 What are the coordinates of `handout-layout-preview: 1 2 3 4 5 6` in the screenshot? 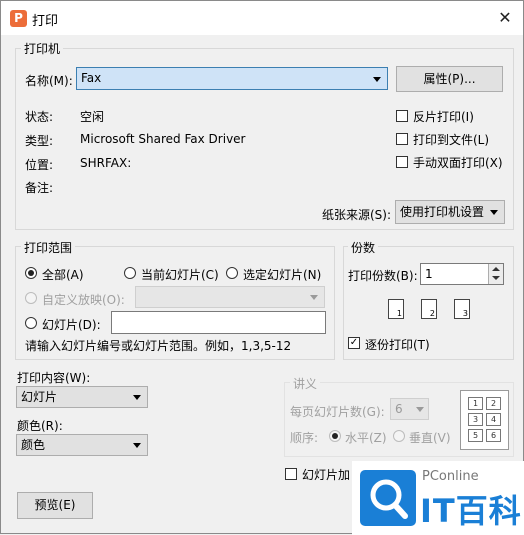 It's located at (484, 420).